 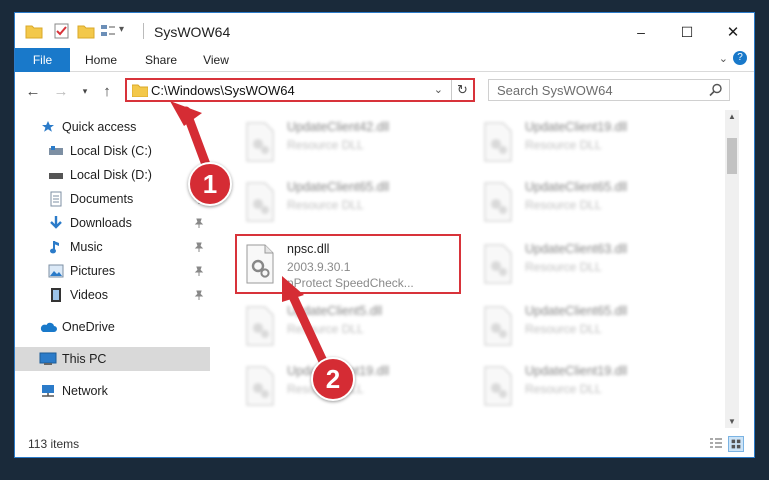 I want to click on computer-icon, so click(x=48, y=359).